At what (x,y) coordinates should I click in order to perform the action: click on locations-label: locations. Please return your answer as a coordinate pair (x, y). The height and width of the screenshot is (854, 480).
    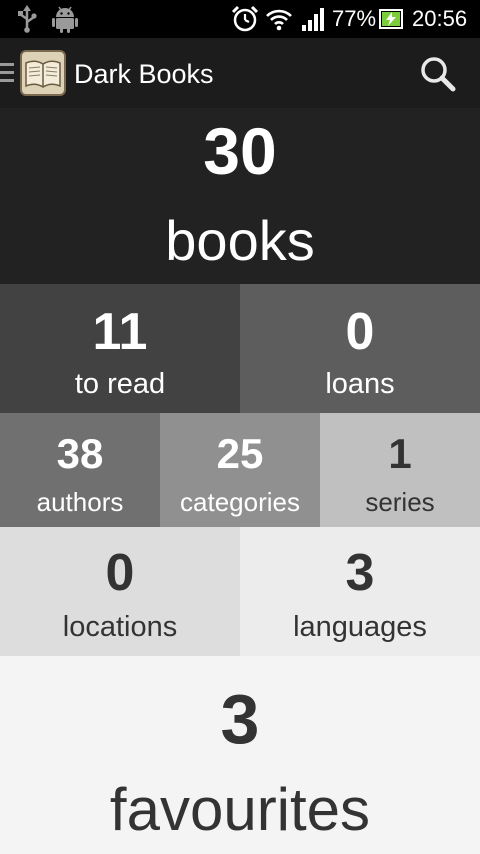
    Looking at the image, I should click on (120, 627).